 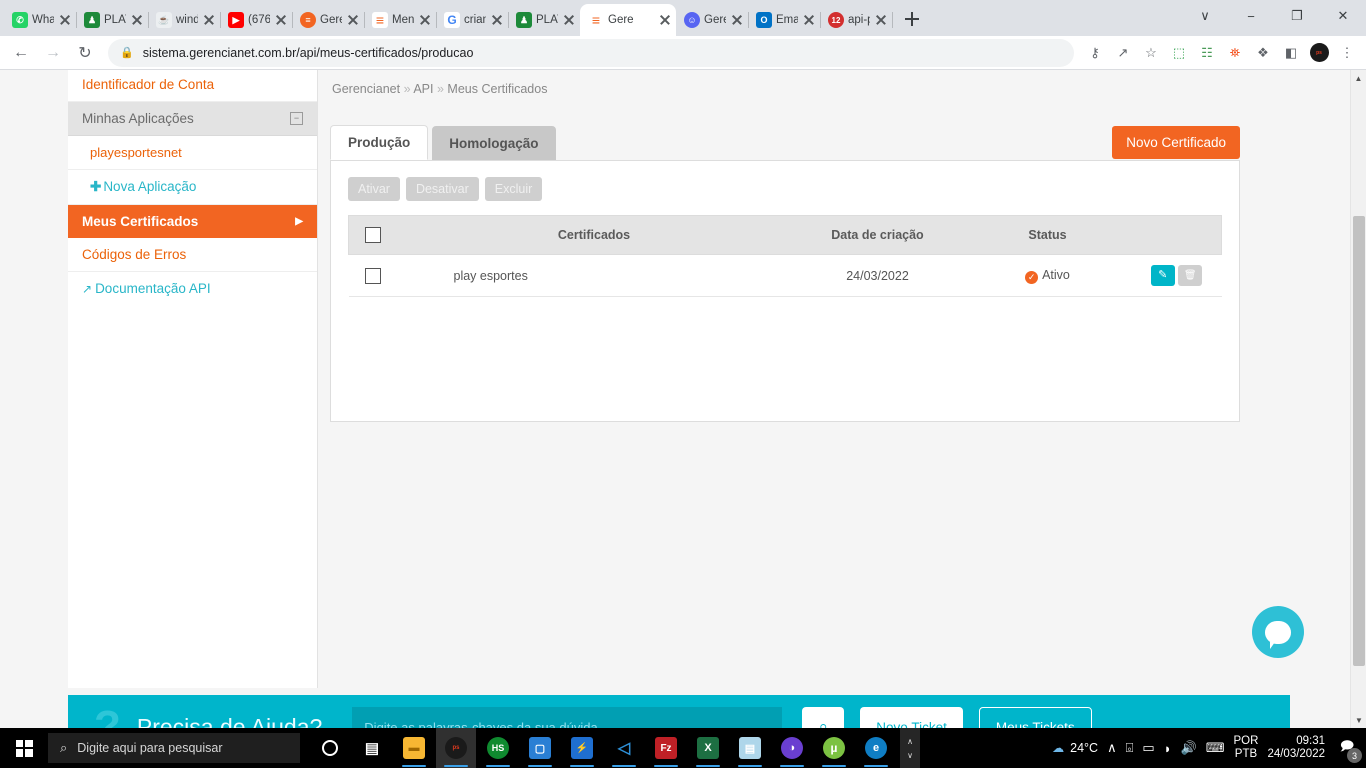 What do you see at coordinates (1251, 16) in the screenshot?
I see `minimize-button: −` at bounding box center [1251, 16].